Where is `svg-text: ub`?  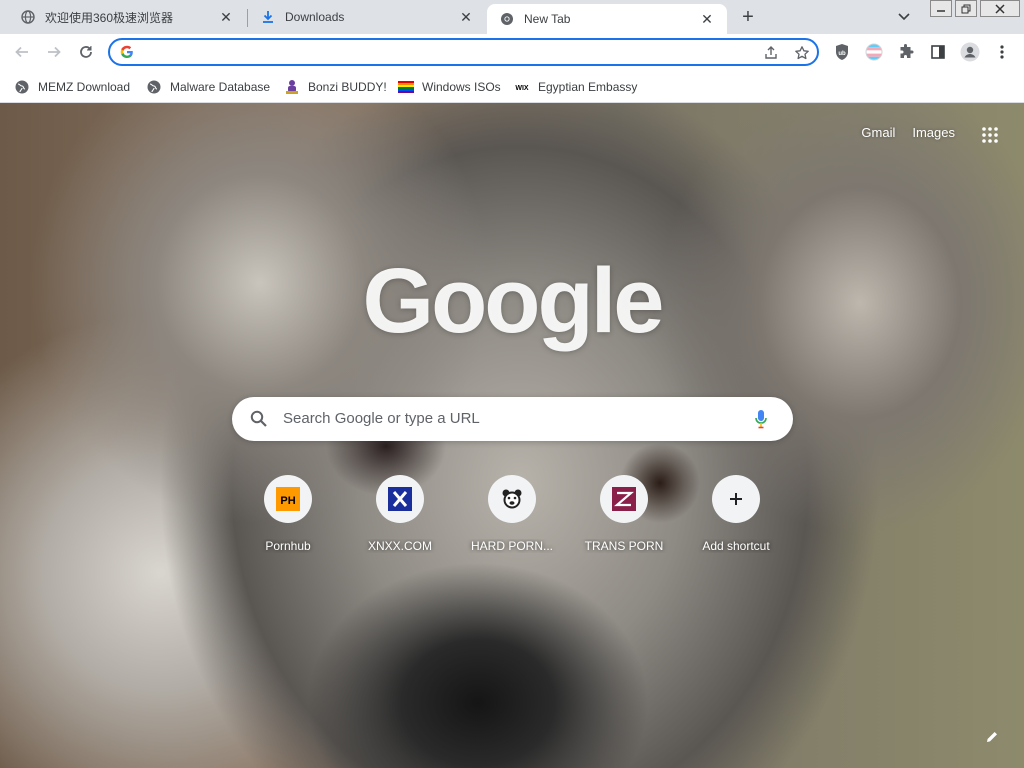 svg-text: ub is located at coordinates (842, 54).